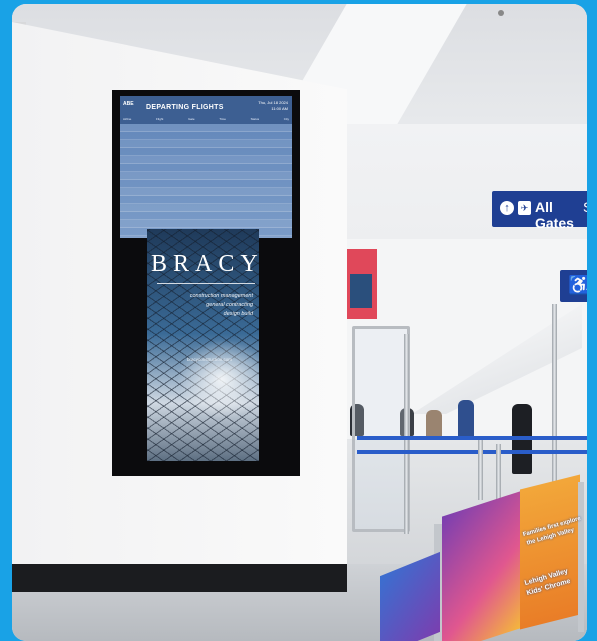 This screenshot has height=641, width=597. What do you see at coordinates (218, 379) in the screenshot?
I see `ad-skylight` at bounding box center [218, 379].